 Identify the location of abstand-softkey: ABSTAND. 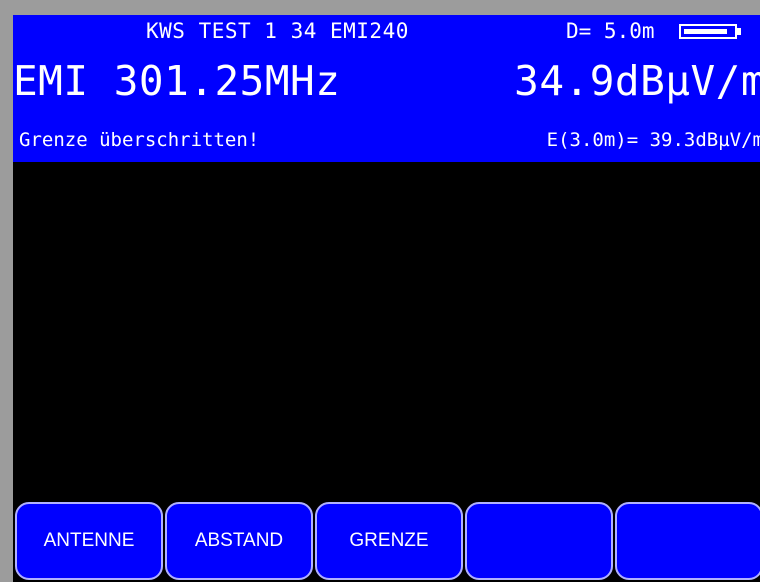
(239, 541).